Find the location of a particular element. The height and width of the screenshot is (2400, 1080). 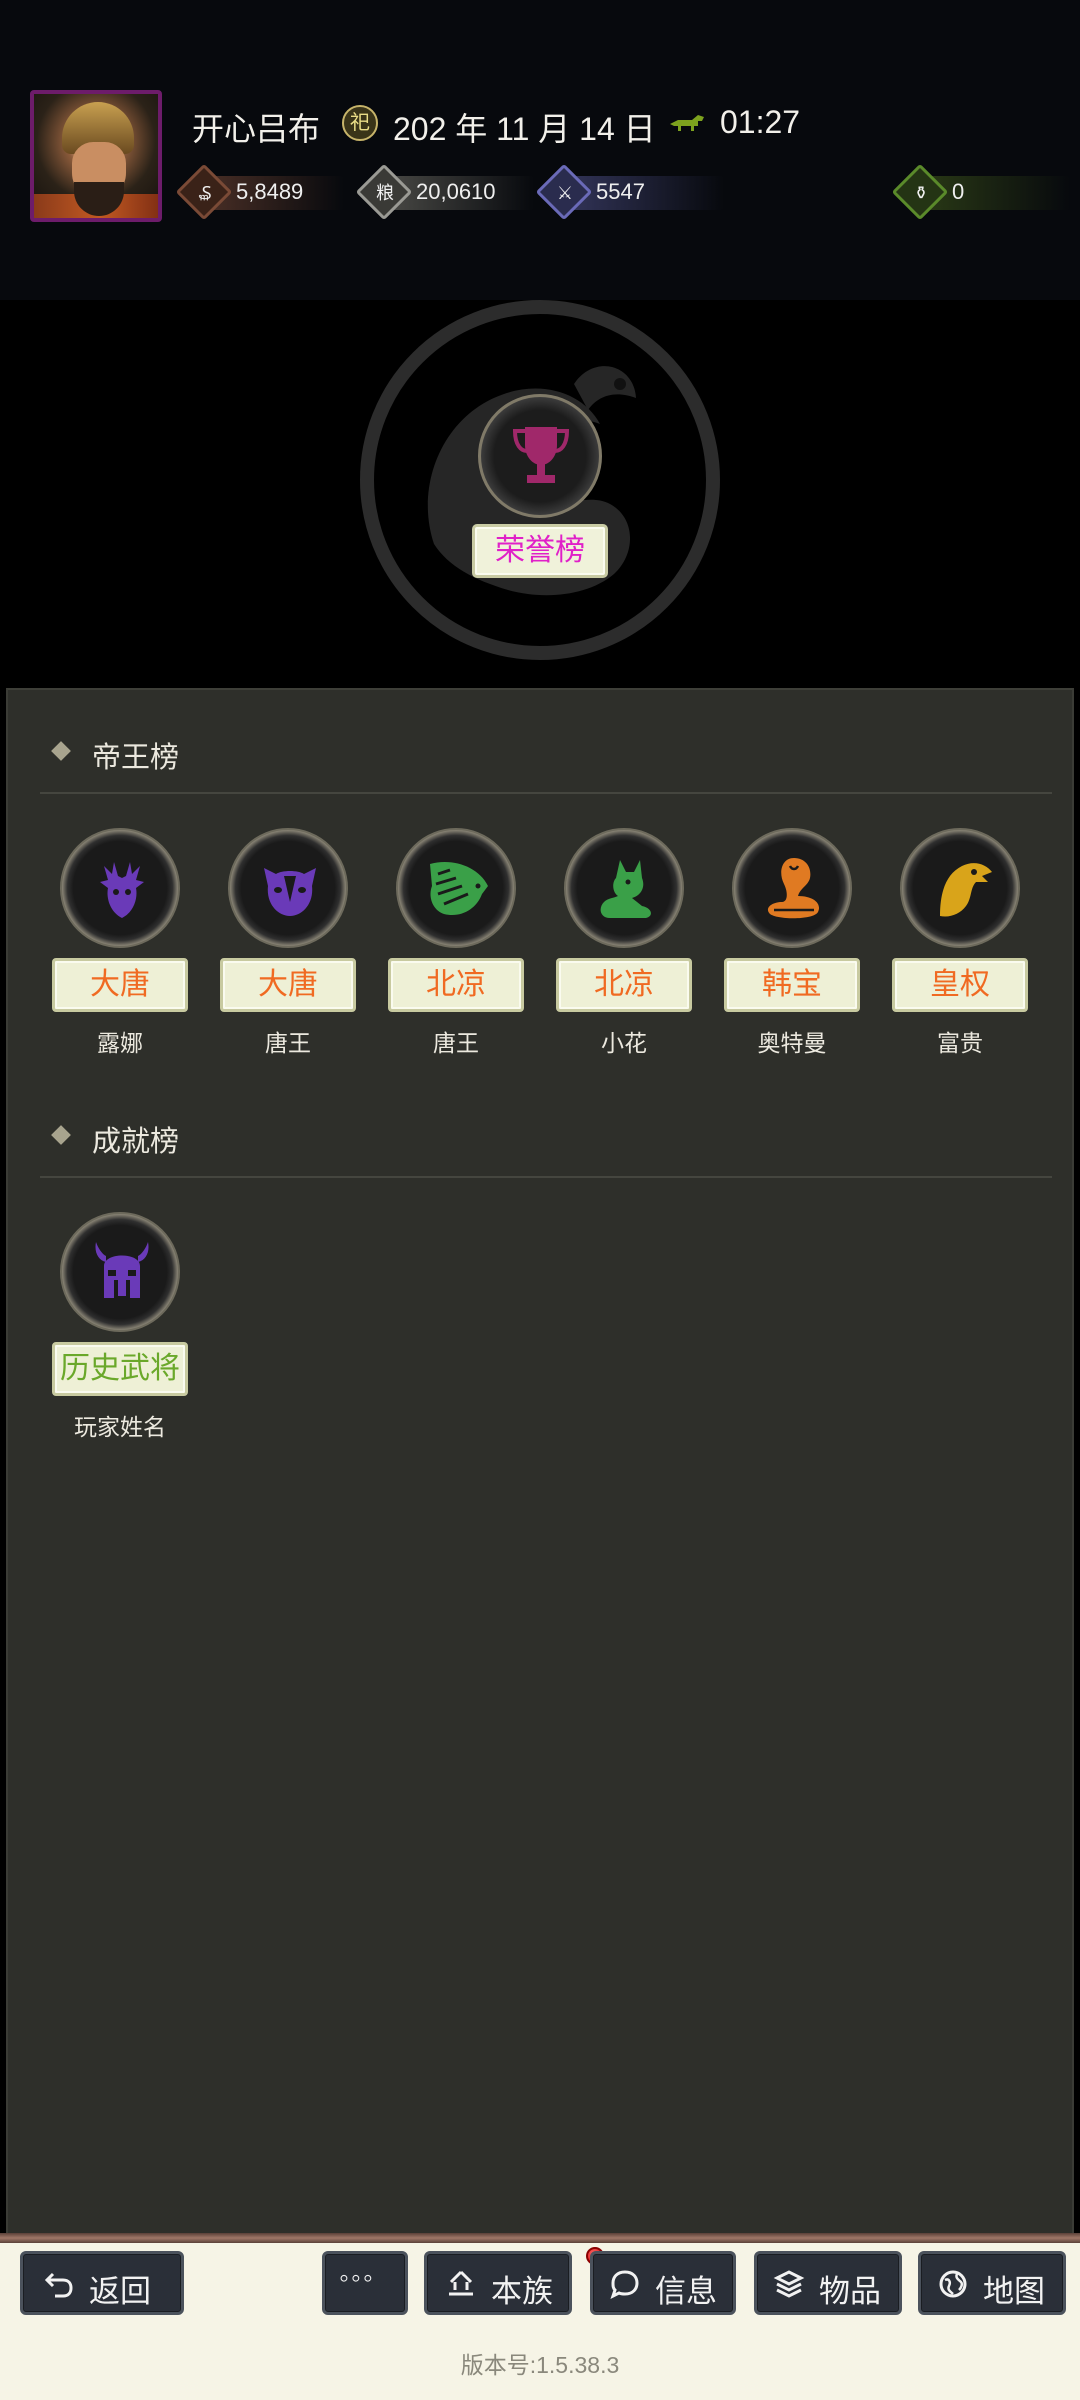

achievement-tag: 历史武将 is located at coordinates (120, 1369).